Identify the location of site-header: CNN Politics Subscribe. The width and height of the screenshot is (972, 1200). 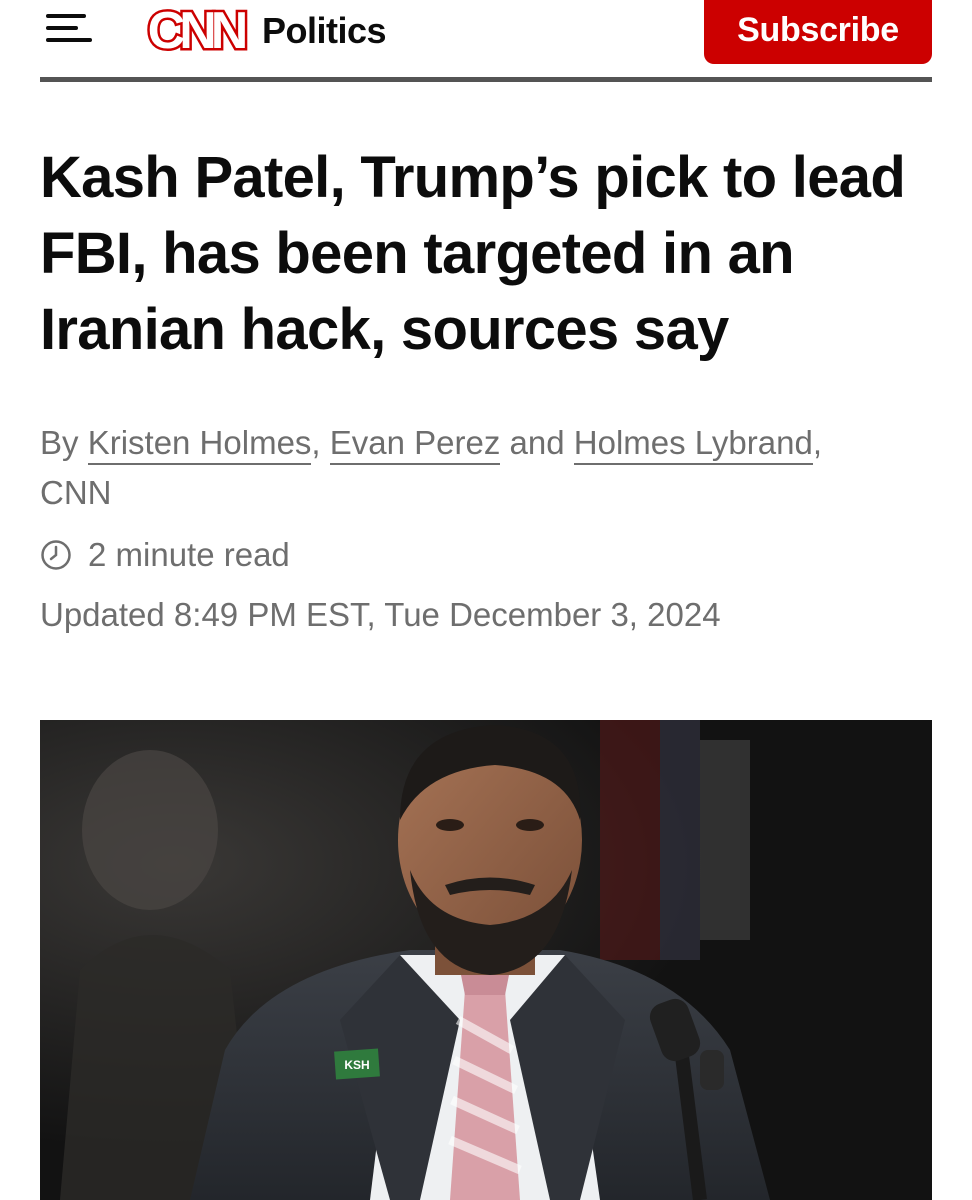
(486, 41).